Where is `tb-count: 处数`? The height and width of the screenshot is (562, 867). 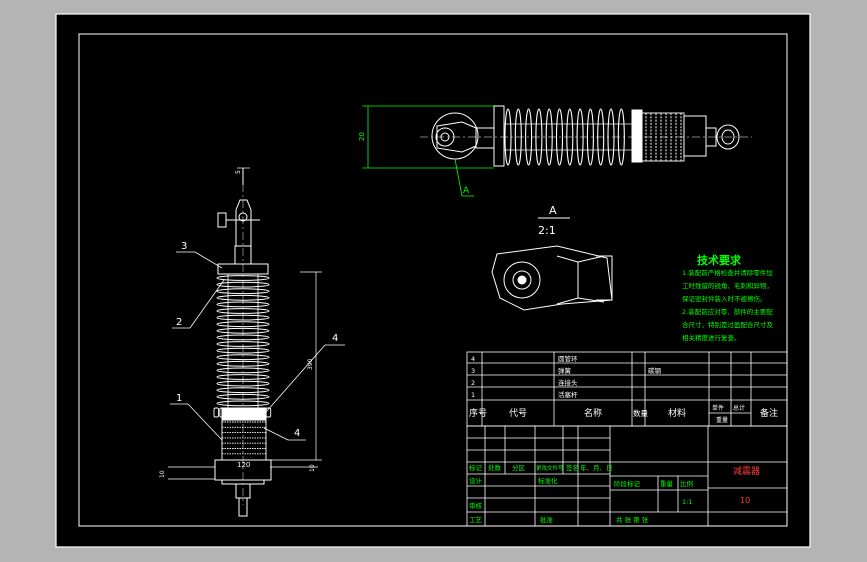
tb-count: 处数 is located at coordinates (495, 467).